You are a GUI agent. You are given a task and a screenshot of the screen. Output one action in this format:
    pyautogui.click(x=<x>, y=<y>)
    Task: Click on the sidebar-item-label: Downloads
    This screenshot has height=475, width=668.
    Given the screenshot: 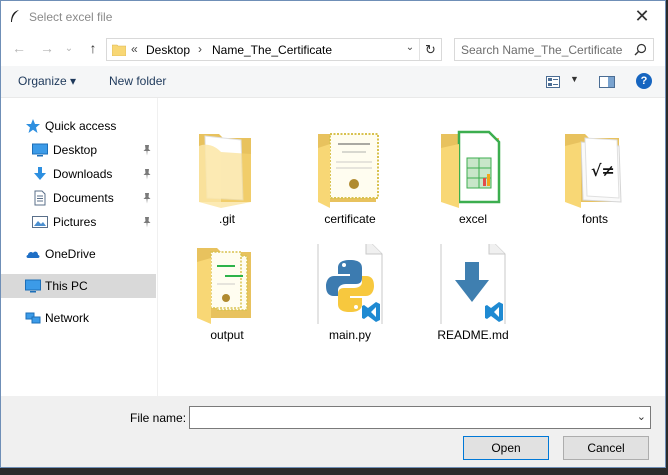 What is the action you would take?
    pyautogui.click(x=83, y=174)
    